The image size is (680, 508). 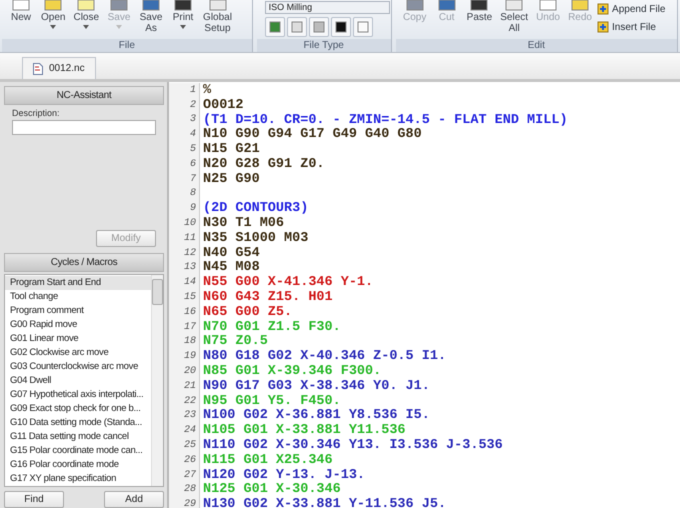 What do you see at coordinates (514, 17) in the screenshot?
I see `ribbon-button: Select All` at bounding box center [514, 17].